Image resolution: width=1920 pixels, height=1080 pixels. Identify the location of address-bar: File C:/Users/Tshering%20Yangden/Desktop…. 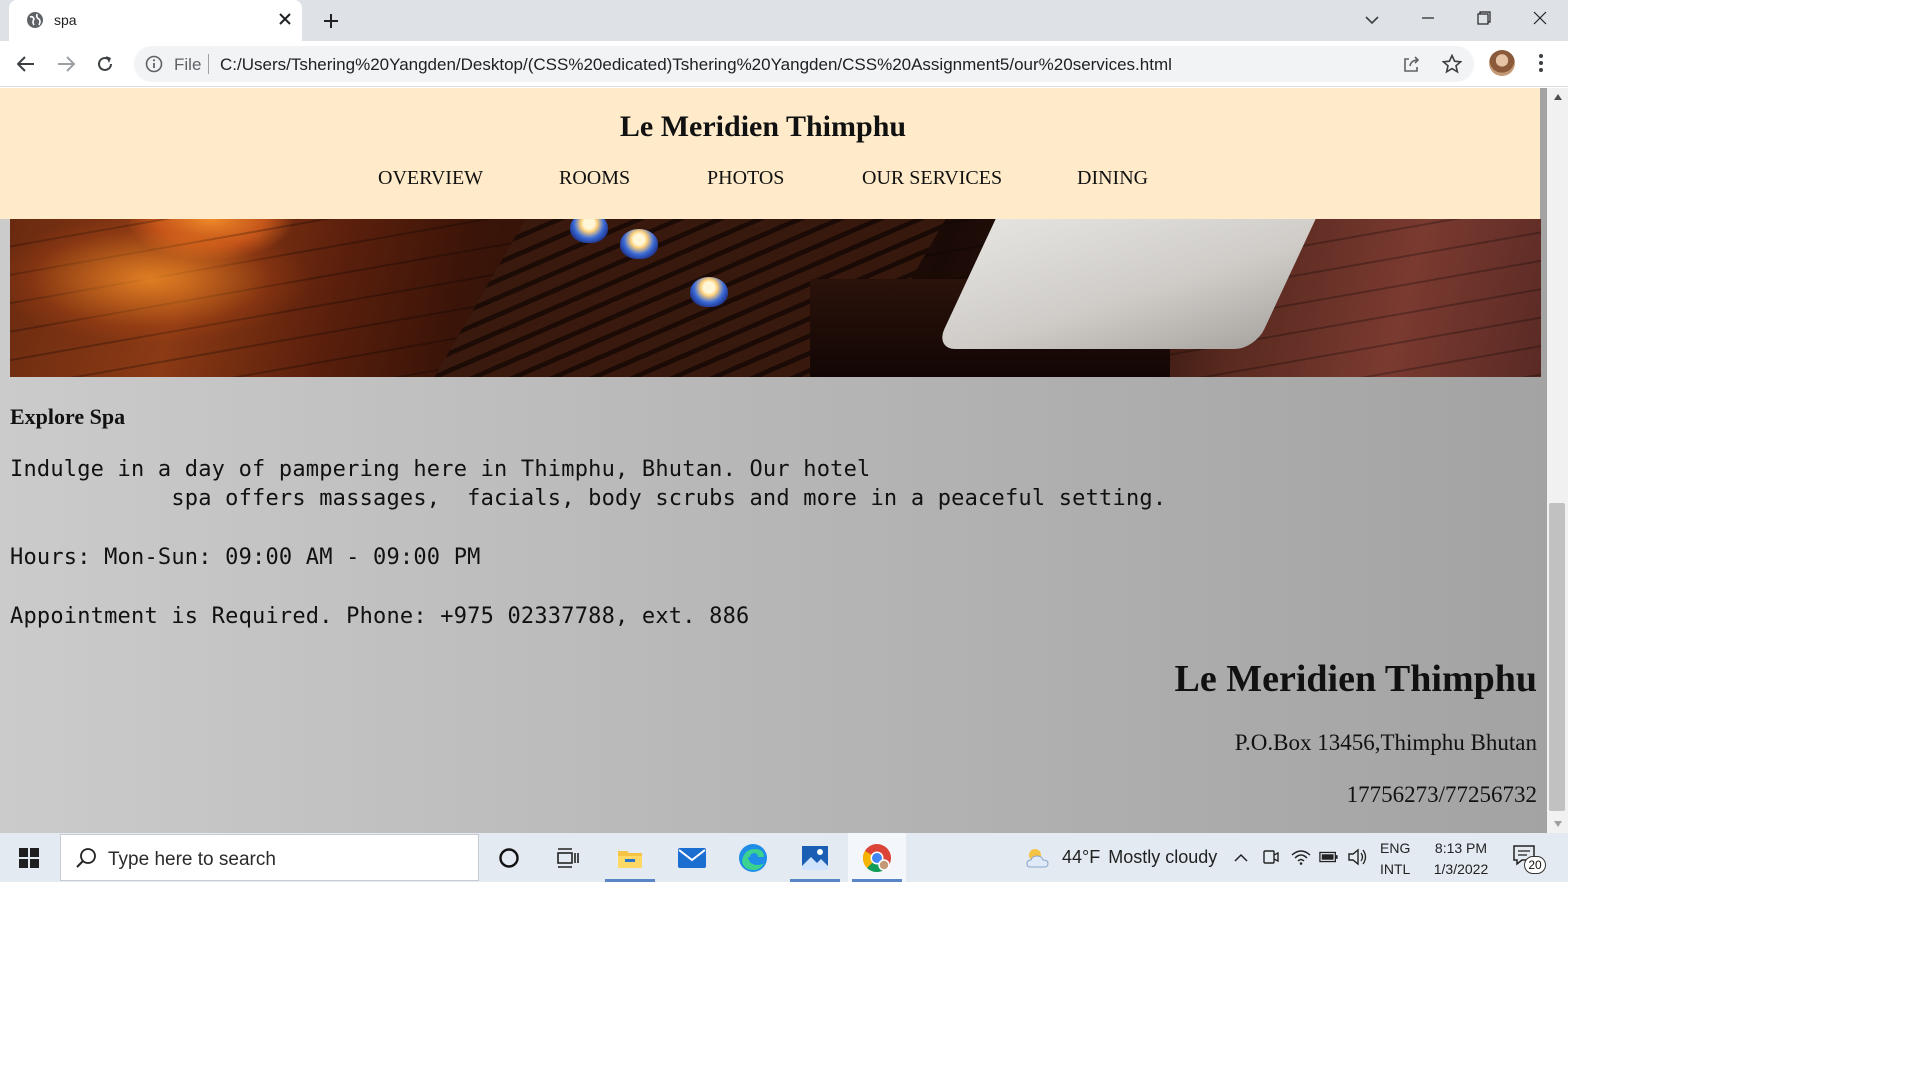
(804, 64).